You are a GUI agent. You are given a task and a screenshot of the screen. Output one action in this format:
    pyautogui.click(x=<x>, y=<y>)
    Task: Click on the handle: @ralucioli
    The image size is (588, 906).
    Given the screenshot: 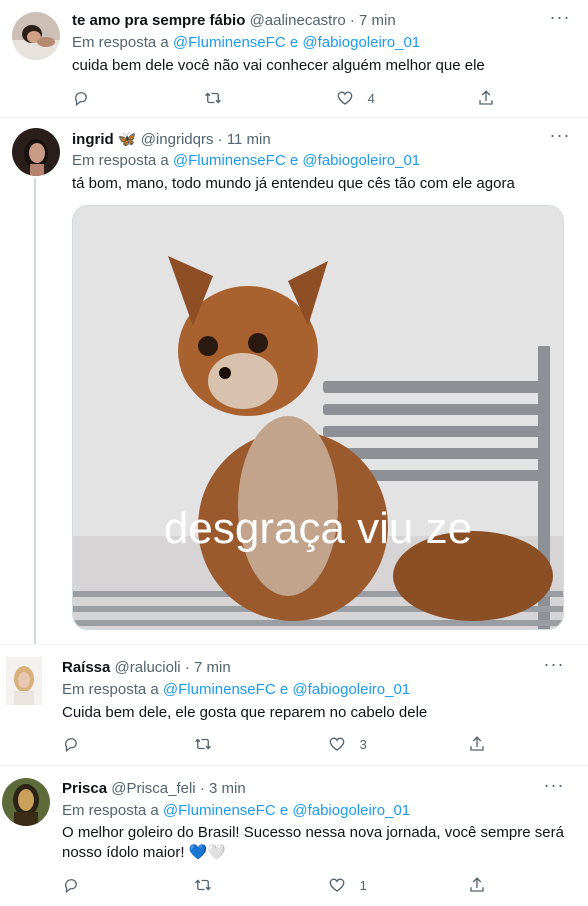 What is the action you would take?
    pyautogui.click(x=148, y=667)
    